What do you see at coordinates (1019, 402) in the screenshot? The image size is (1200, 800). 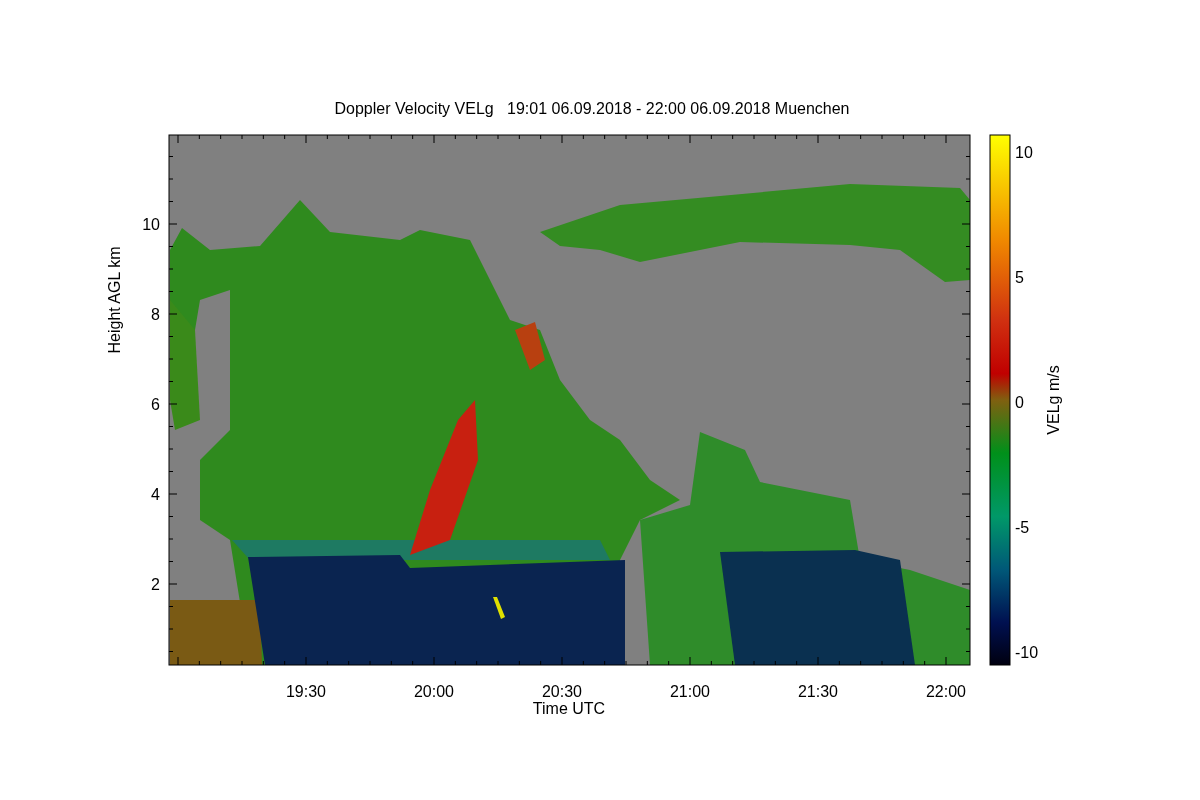 I see `colorbar-tick-label: 0` at bounding box center [1019, 402].